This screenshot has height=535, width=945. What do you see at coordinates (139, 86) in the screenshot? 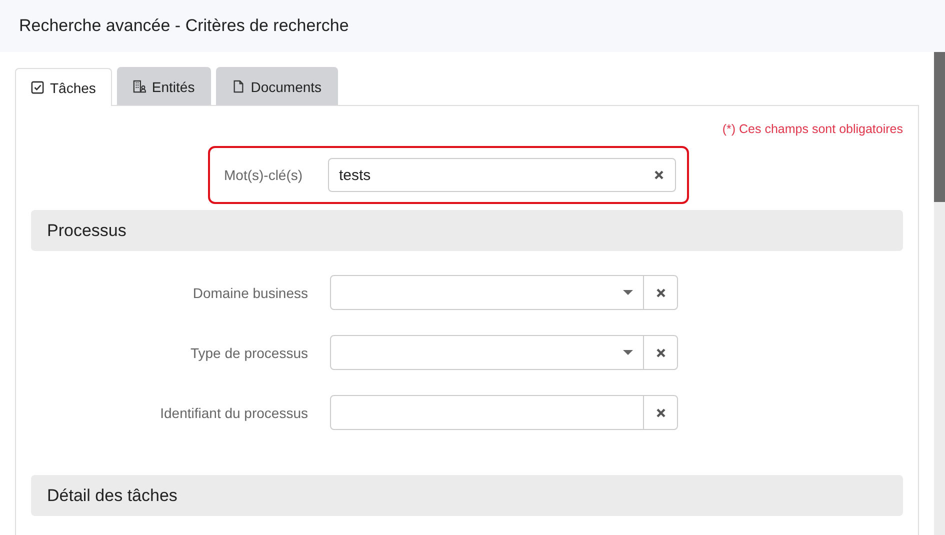
I see `building-icon` at bounding box center [139, 86].